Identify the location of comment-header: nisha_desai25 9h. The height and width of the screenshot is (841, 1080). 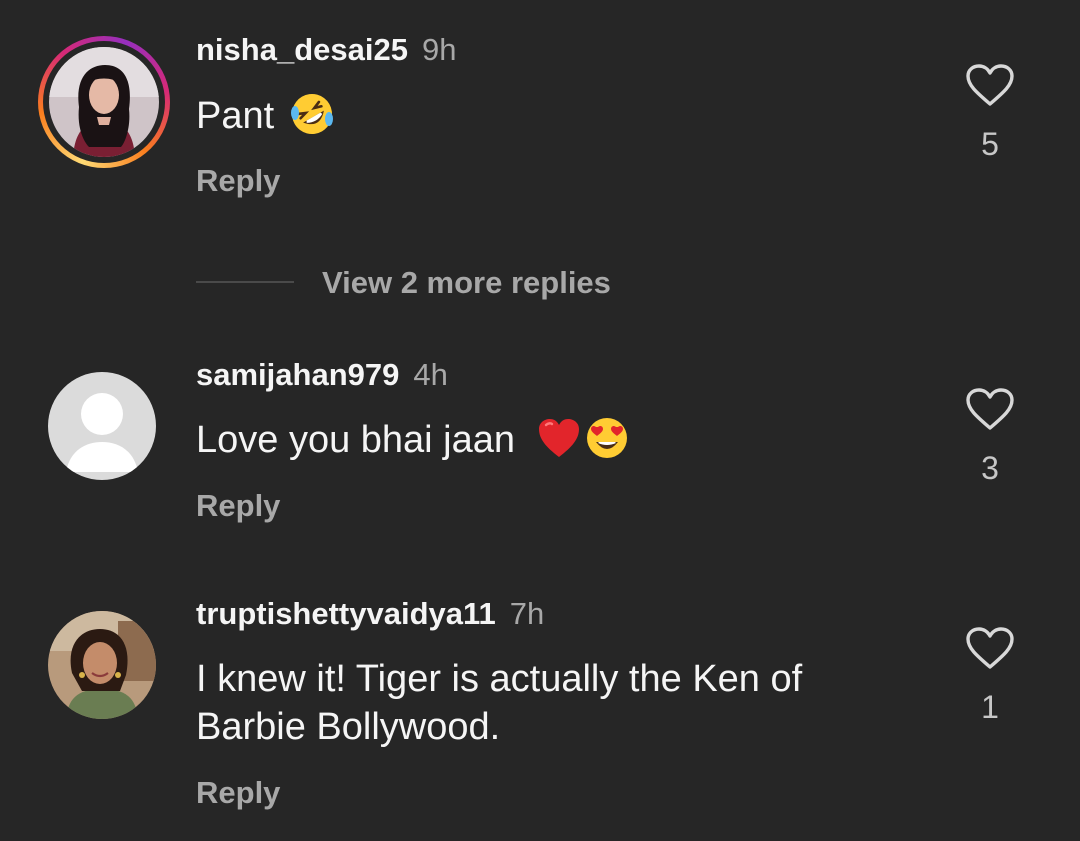
(326, 50).